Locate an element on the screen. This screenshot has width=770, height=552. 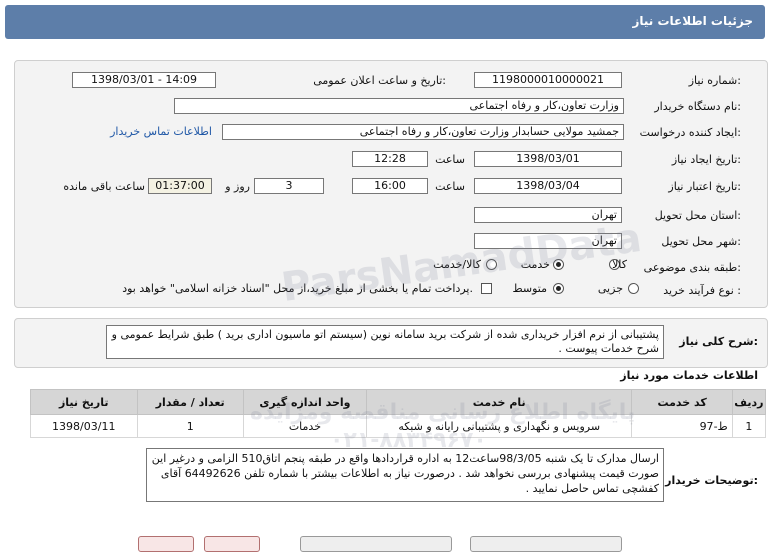
need-number-label: شماره نیاز: is located at coordinates (714, 80).